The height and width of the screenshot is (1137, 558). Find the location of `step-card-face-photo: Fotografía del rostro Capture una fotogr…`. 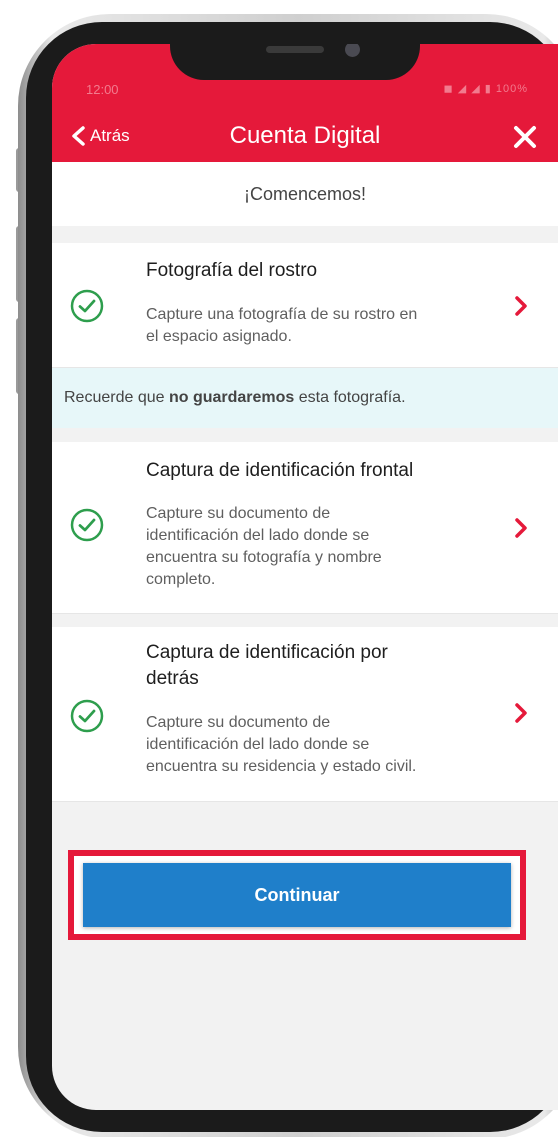

step-card-face-photo: Fotografía del rostro Capture una fotogr… is located at coordinates (305, 305).